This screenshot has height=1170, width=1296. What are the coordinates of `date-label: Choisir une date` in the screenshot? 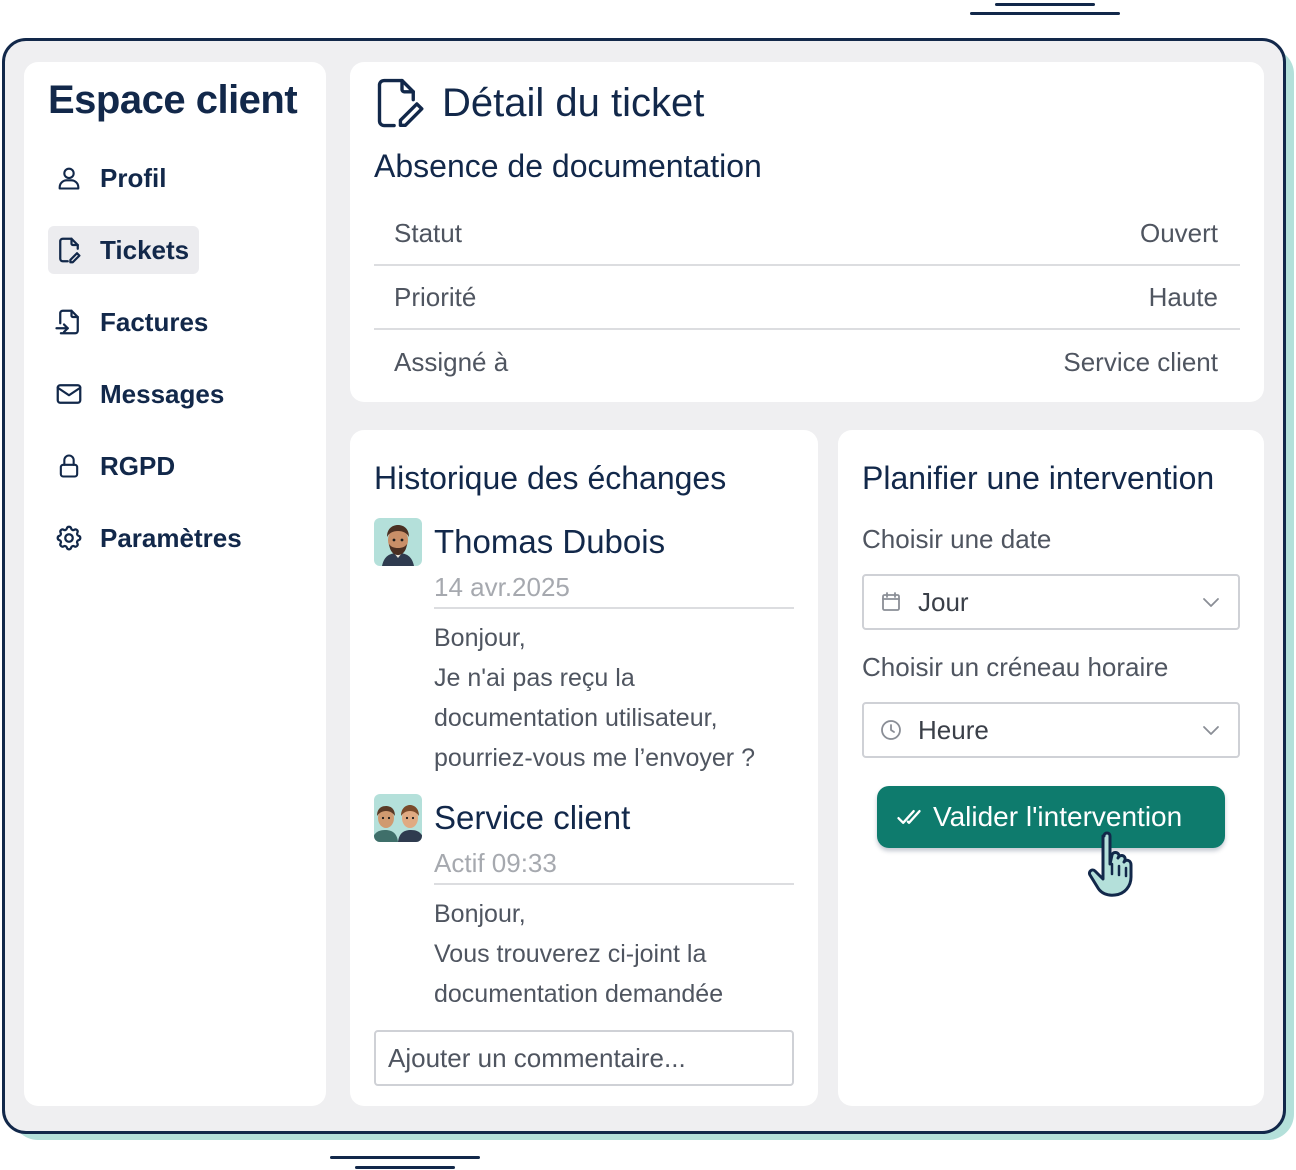 It's located at (957, 539).